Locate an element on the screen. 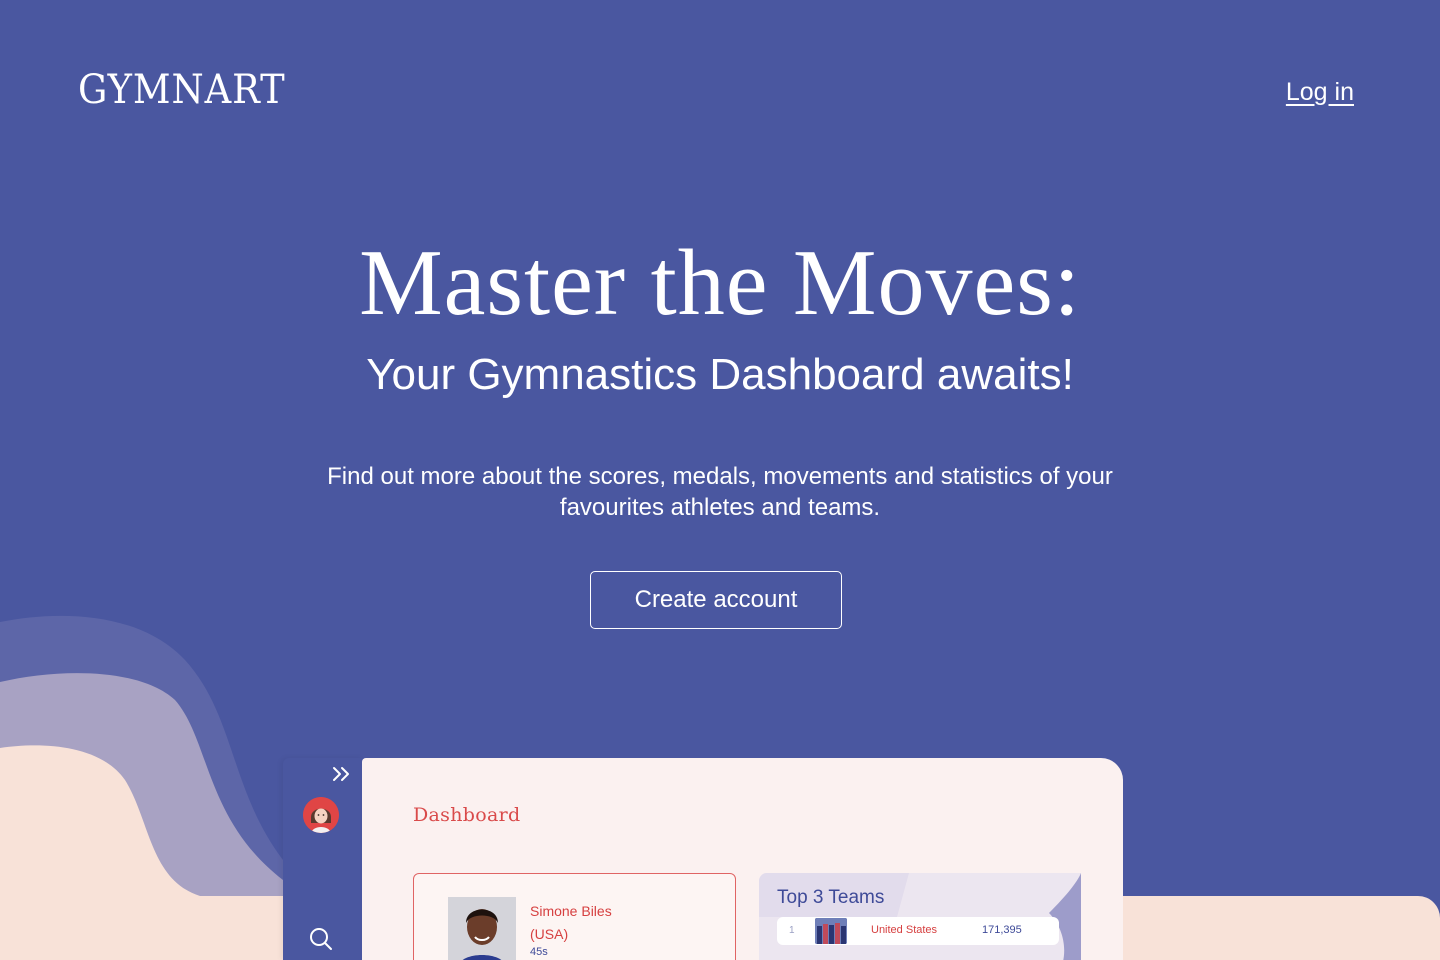 This screenshot has height=960, width=1440. wave-middle is located at coordinates (141, 816).